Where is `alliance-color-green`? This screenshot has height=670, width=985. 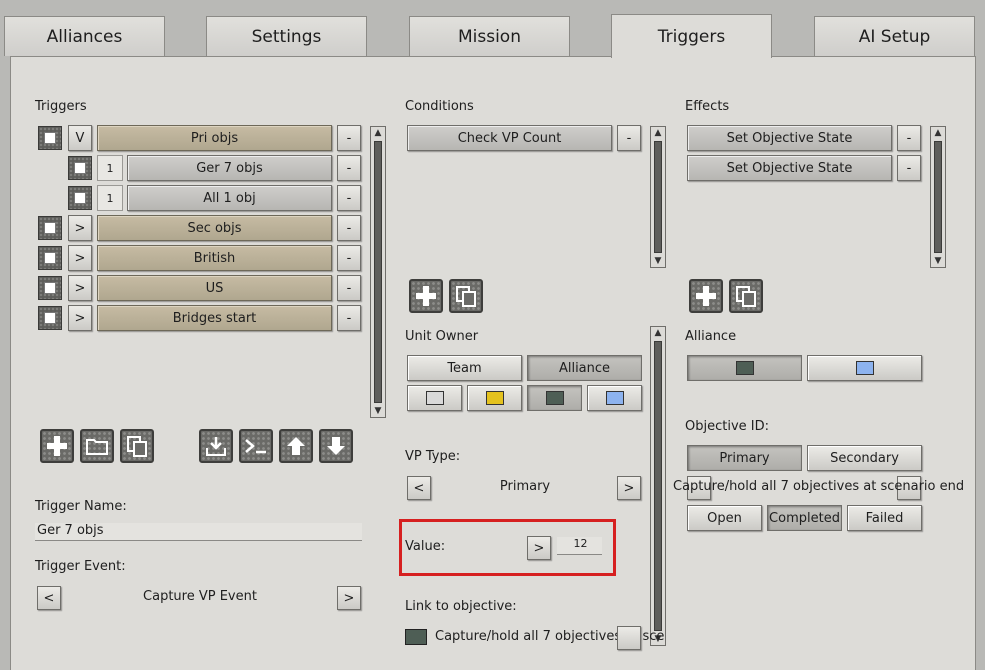 alliance-color-green is located at coordinates (744, 368).